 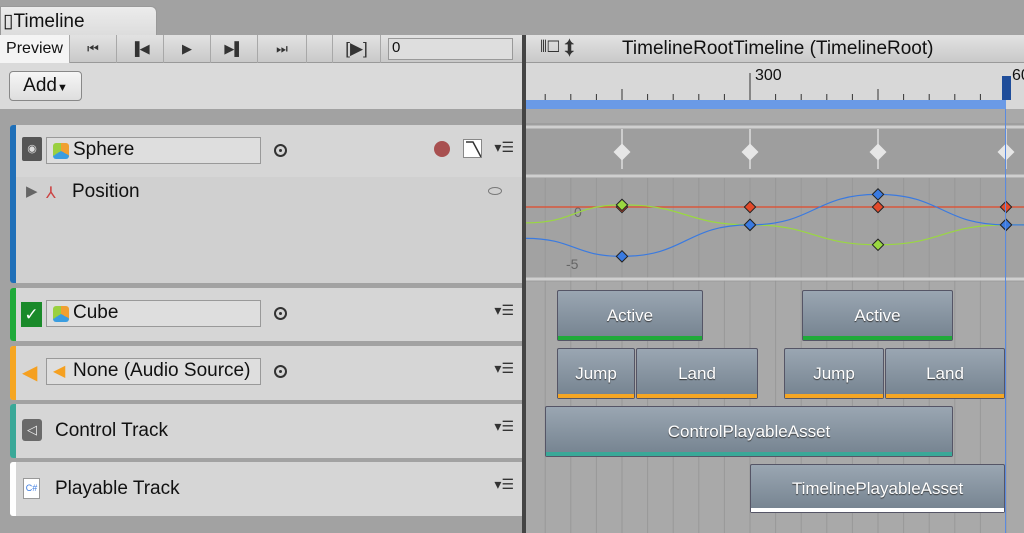 What do you see at coordinates (106, 191) in the screenshot?
I see `property-name: Position` at bounding box center [106, 191].